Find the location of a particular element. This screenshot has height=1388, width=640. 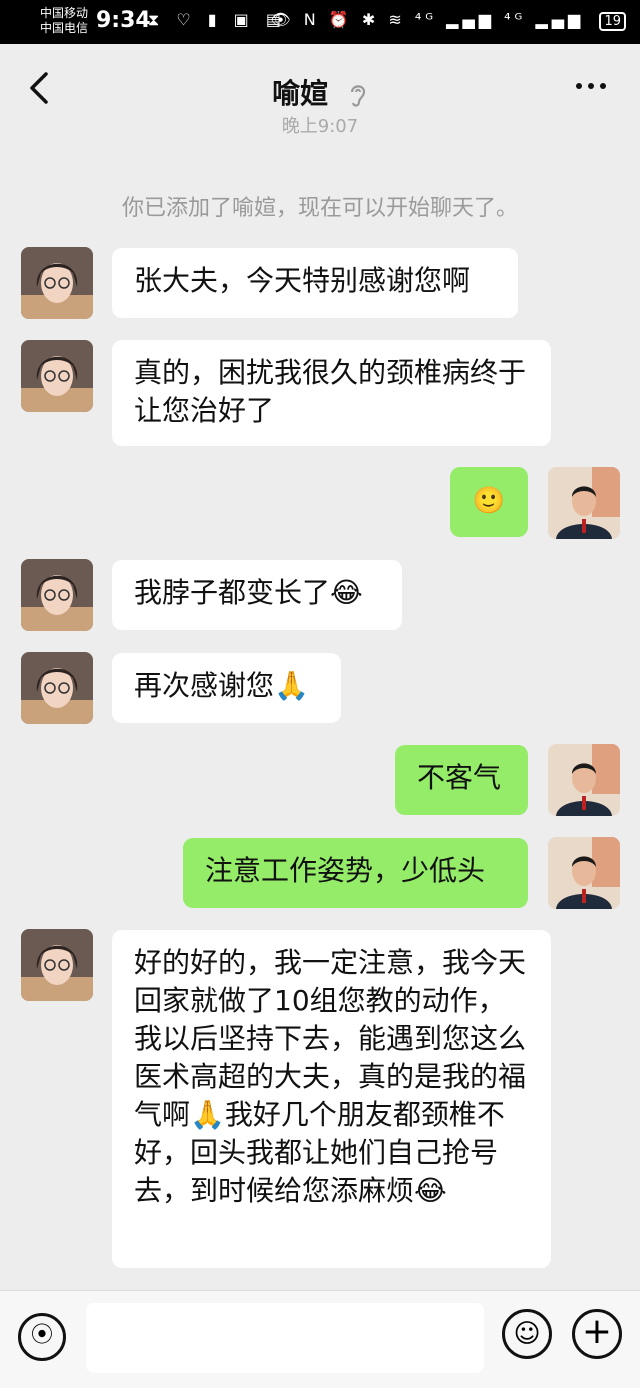

system-status-icons: 👁 N ⏰ ✱ ≋ ⁴ᴳ ▂▄▆ ⁴ᴳ ▂▄▆ 19 is located at coordinates (448, 20).